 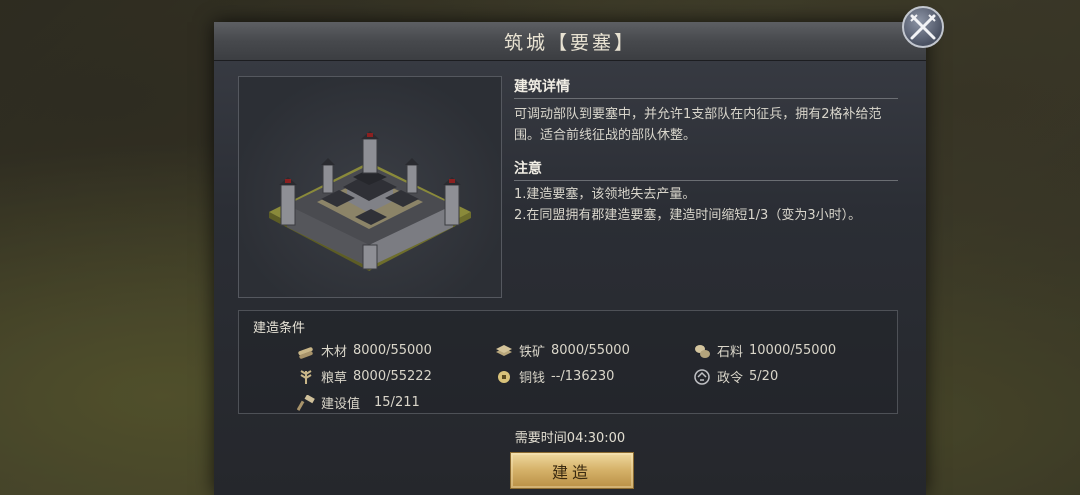 I want to click on conditions-heading: 建造条件, so click(x=279, y=328).